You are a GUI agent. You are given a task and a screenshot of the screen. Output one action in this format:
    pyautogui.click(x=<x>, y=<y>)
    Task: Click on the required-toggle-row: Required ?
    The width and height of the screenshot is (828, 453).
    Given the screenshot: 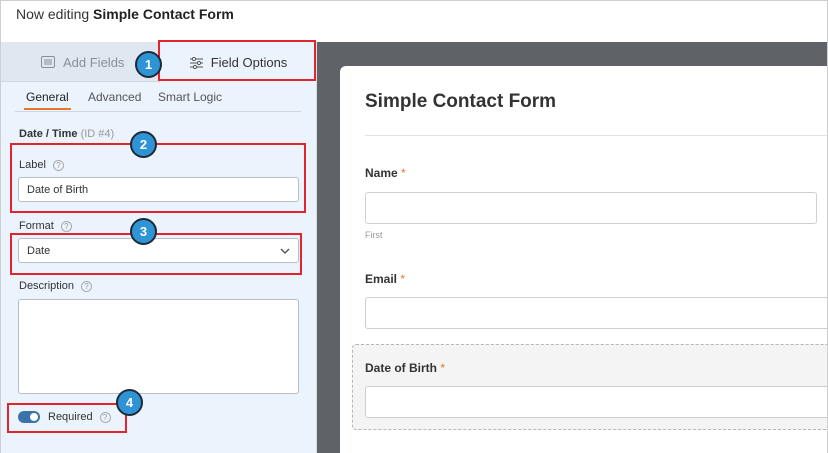 What is the action you would take?
    pyautogui.click(x=64, y=417)
    